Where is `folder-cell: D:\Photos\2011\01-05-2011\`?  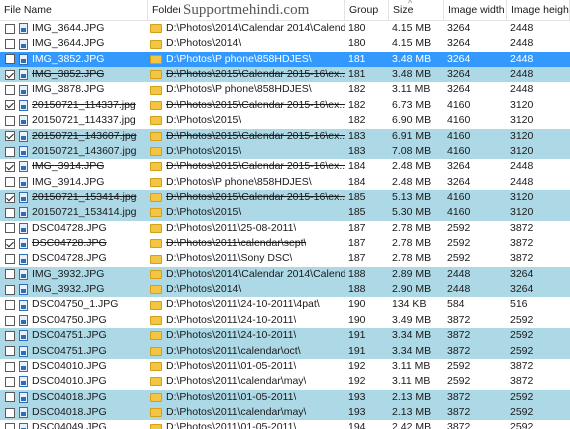
folder-cell: D:\Photos\2011\01-05-2011\ is located at coordinates (246, 424).